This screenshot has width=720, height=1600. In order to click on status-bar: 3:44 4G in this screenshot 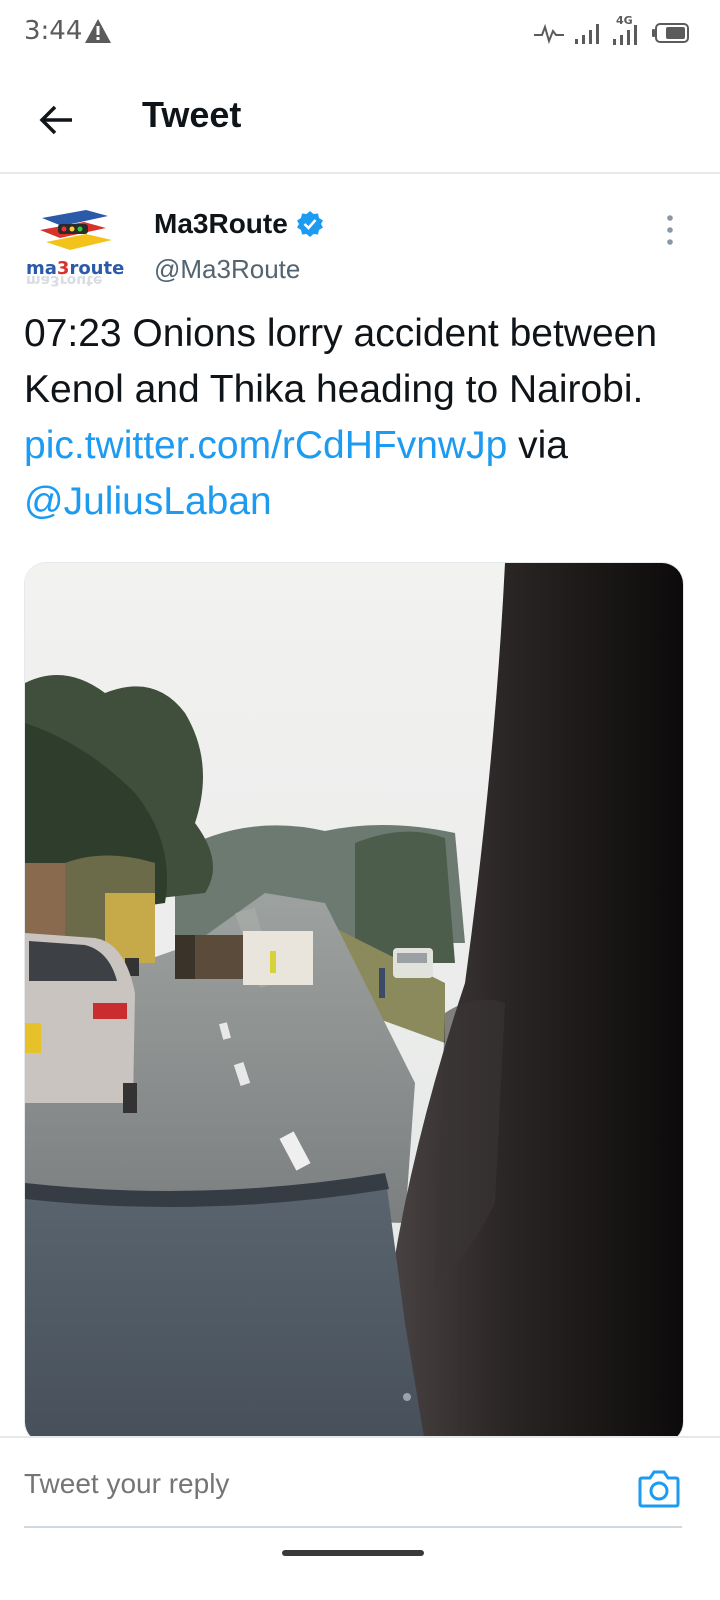, I will do `click(360, 32)`.